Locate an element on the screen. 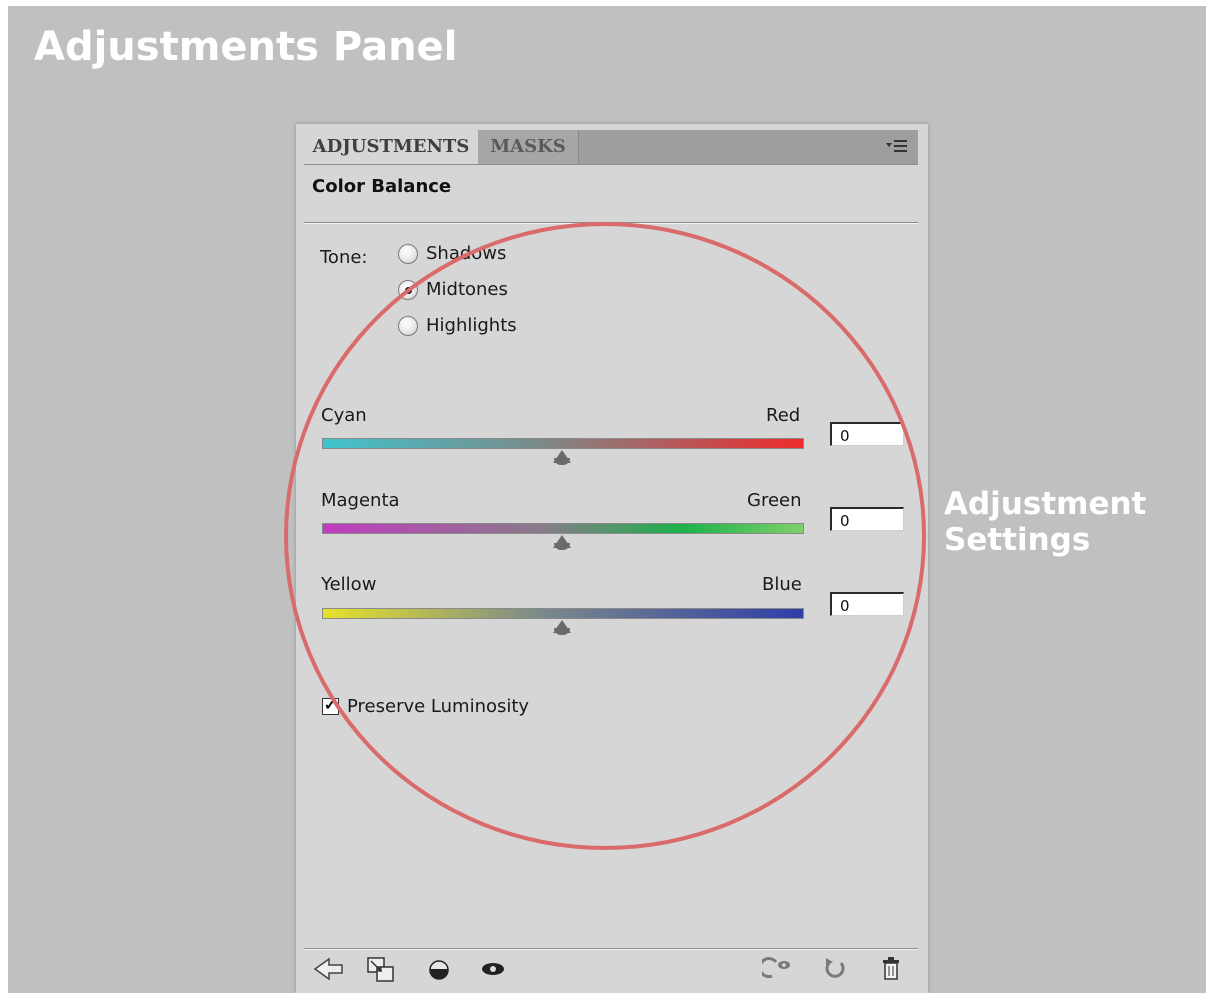  radio-shadows is located at coordinates (408, 254).